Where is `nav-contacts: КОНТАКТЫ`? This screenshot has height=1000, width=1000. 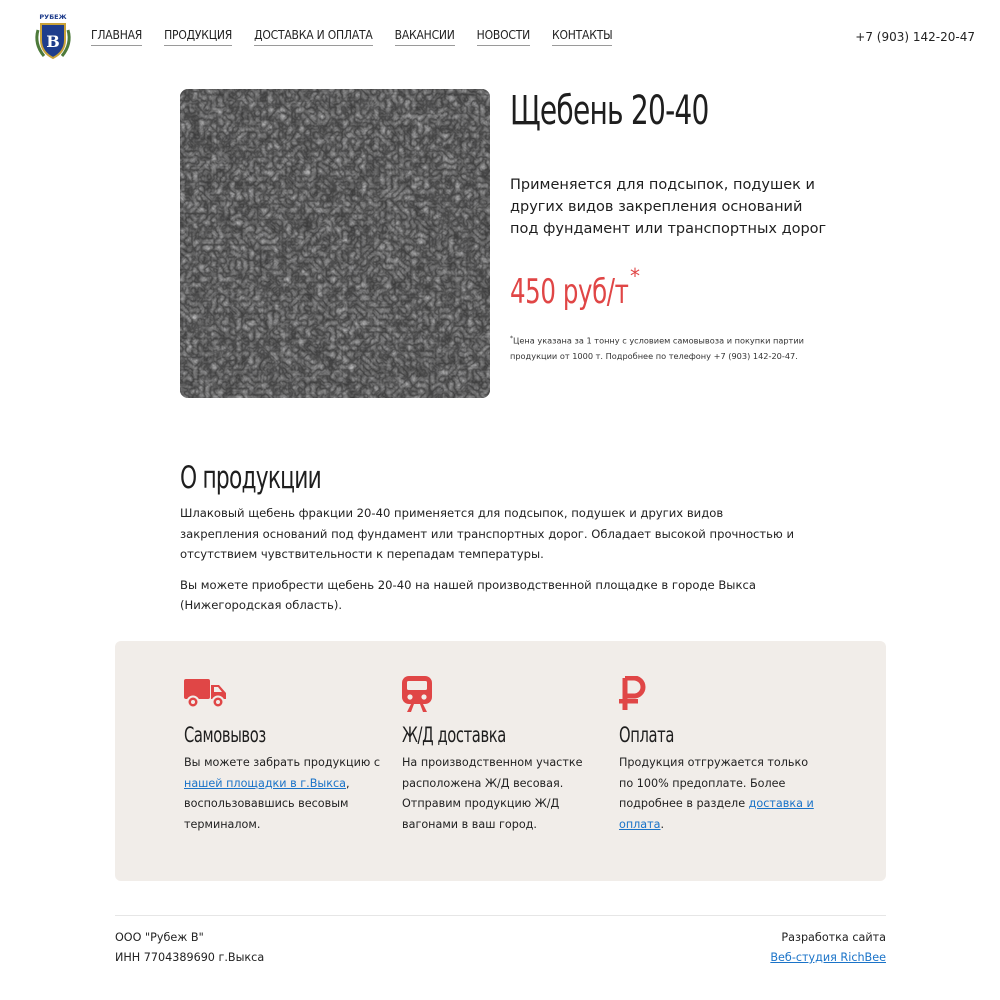
nav-contacts: КОНТАКТЫ is located at coordinates (582, 37).